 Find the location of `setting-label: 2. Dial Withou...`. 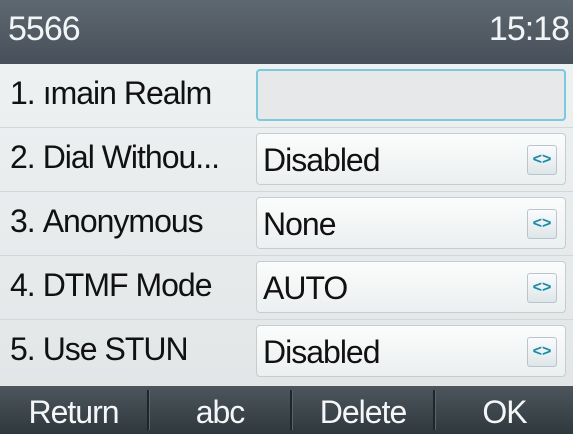

setting-label: 2. Dial Withou... is located at coordinates (130, 157).